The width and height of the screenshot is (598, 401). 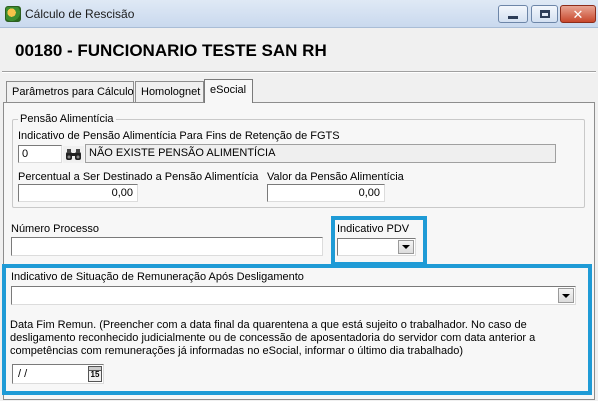 What do you see at coordinates (335, 177) in the screenshot?
I see `valor-pensao-label: Valor da Pensão Alimentícia` at bounding box center [335, 177].